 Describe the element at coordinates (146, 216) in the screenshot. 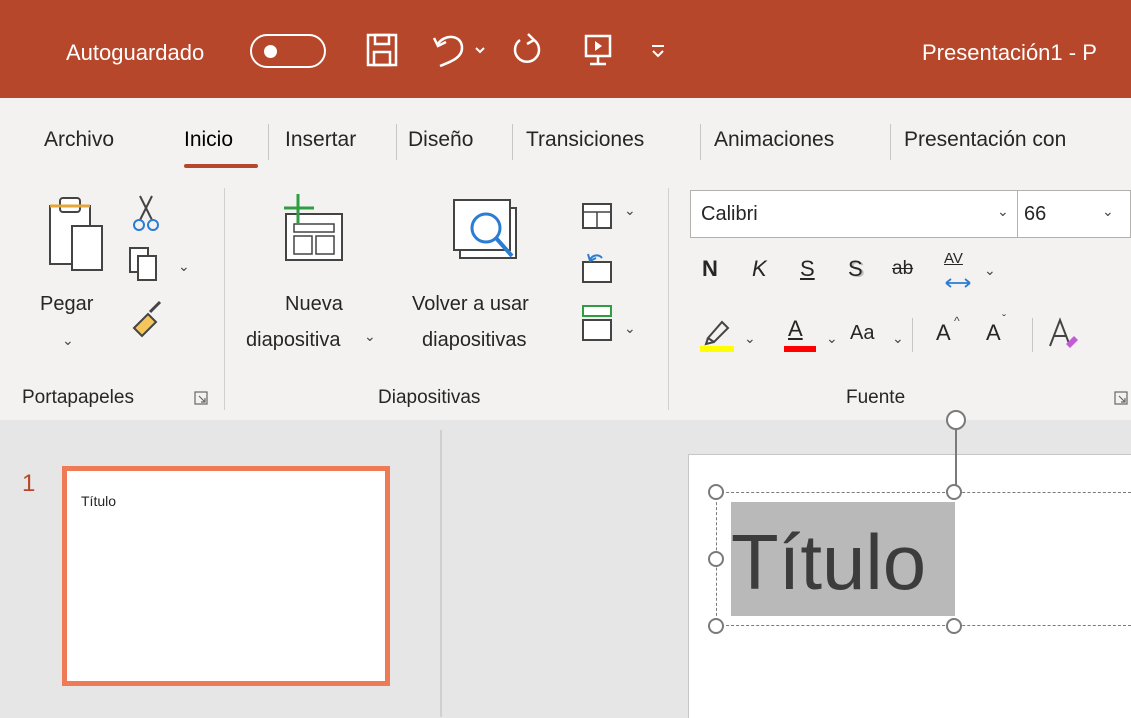

I see `cut-icon` at that location.